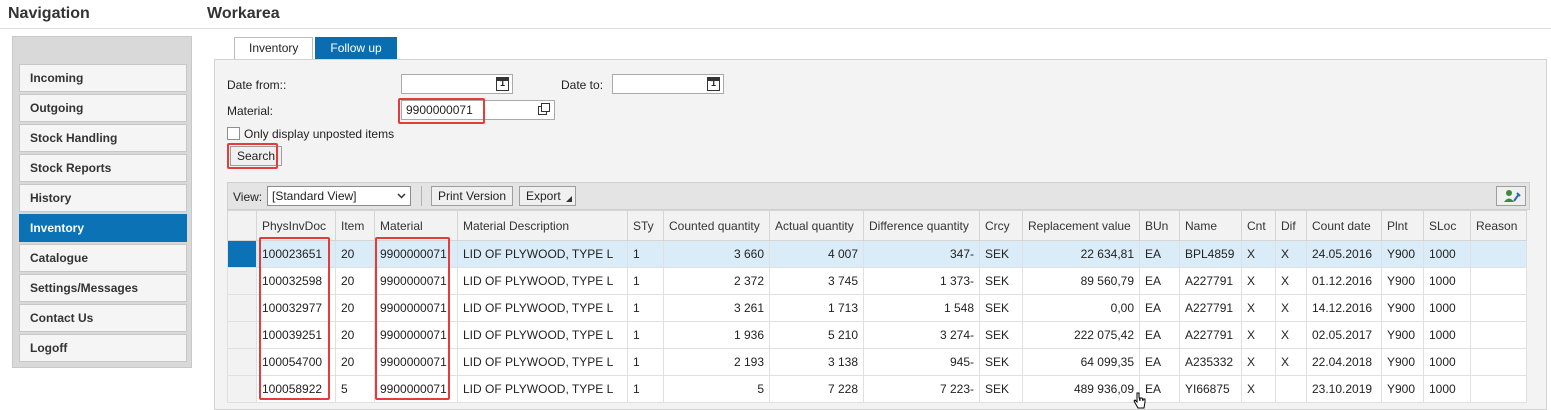 Image resolution: width=1551 pixels, height=410 pixels. Describe the element at coordinates (816, 225) in the screenshot. I see `column-header-actual-quantity: Actual quantity` at that location.